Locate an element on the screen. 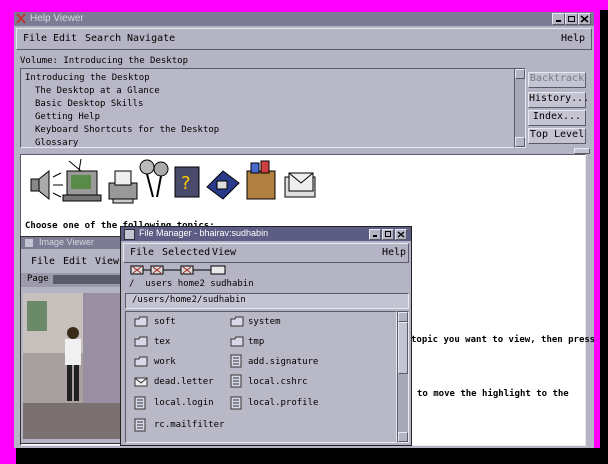 Image resolution: width=608 pixels, height=464 pixels. help-viewer-titlebar: Help Viewer is located at coordinates (304, 19).